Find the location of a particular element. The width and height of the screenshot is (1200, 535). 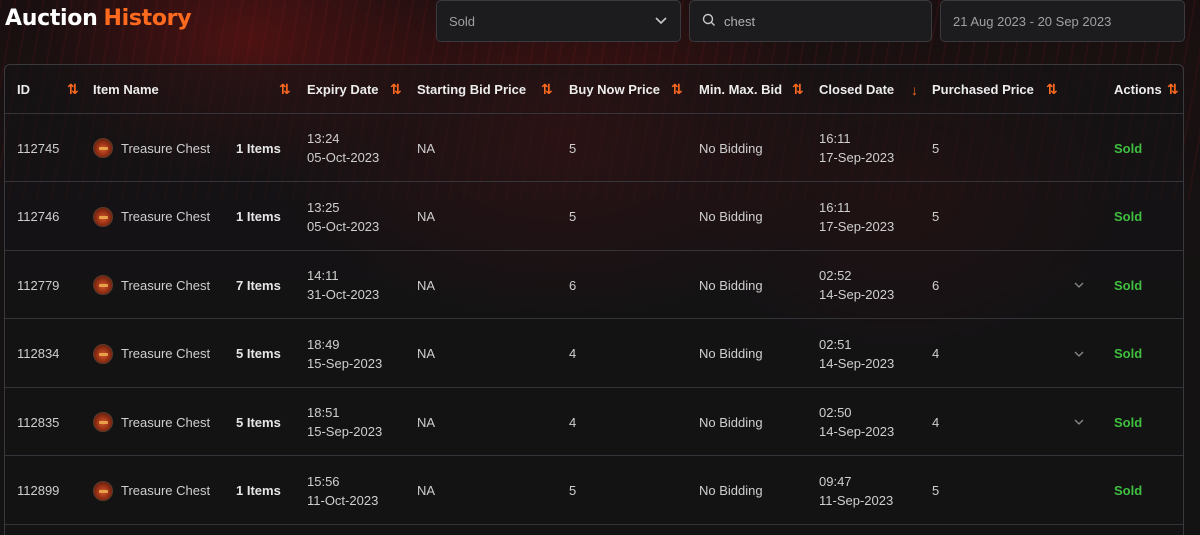

expiry-time: 15:56 is located at coordinates (323, 481).